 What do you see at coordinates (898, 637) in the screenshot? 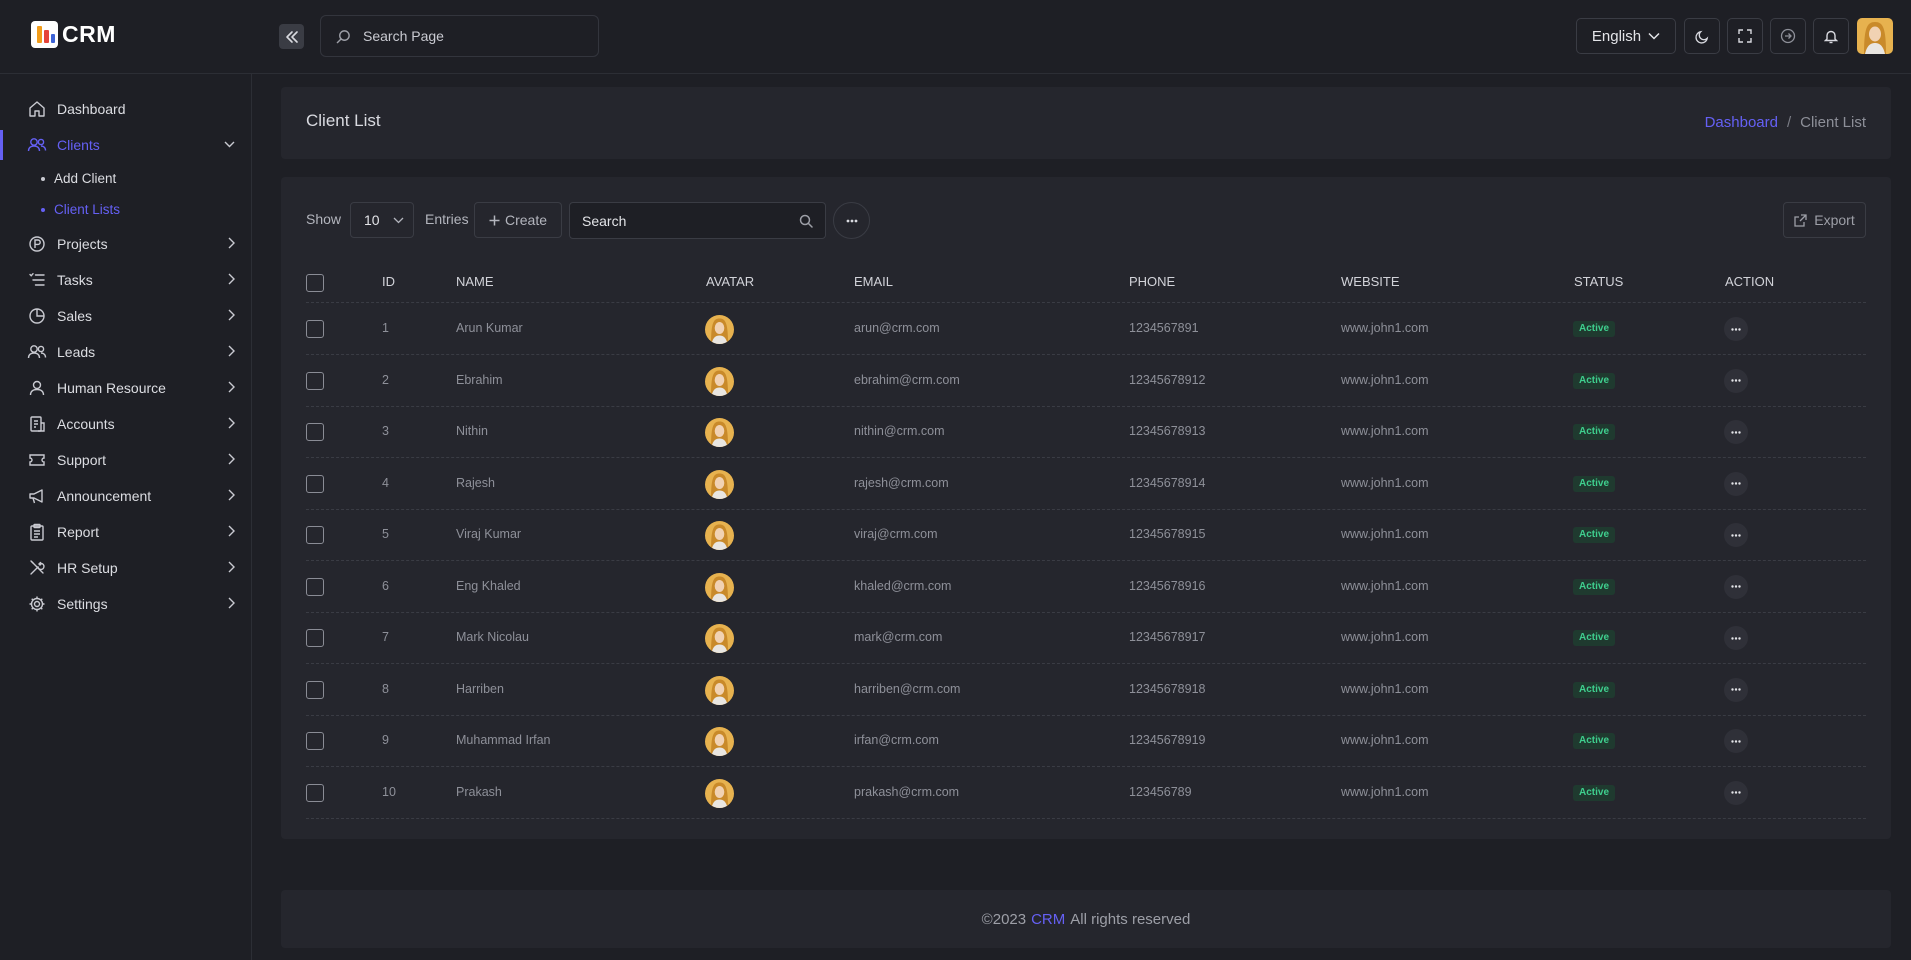
I see `cell-email: mark@crm.com` at bounding box center [898, 637].